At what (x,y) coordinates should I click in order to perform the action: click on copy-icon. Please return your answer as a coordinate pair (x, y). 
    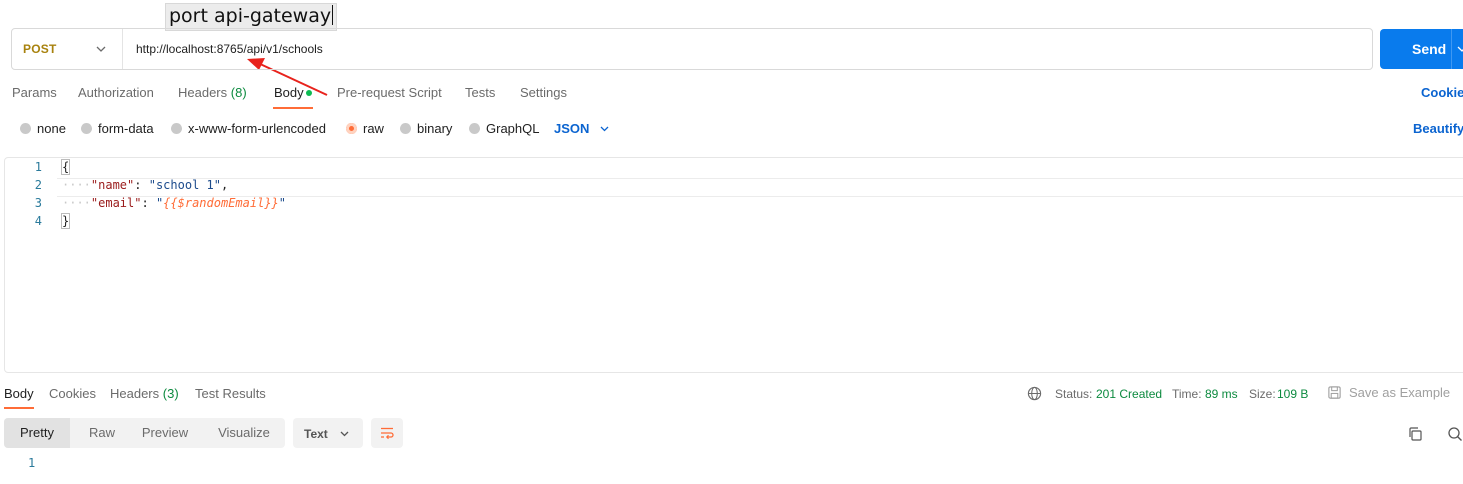
    Looking at the image, I should click on (1415, 434).